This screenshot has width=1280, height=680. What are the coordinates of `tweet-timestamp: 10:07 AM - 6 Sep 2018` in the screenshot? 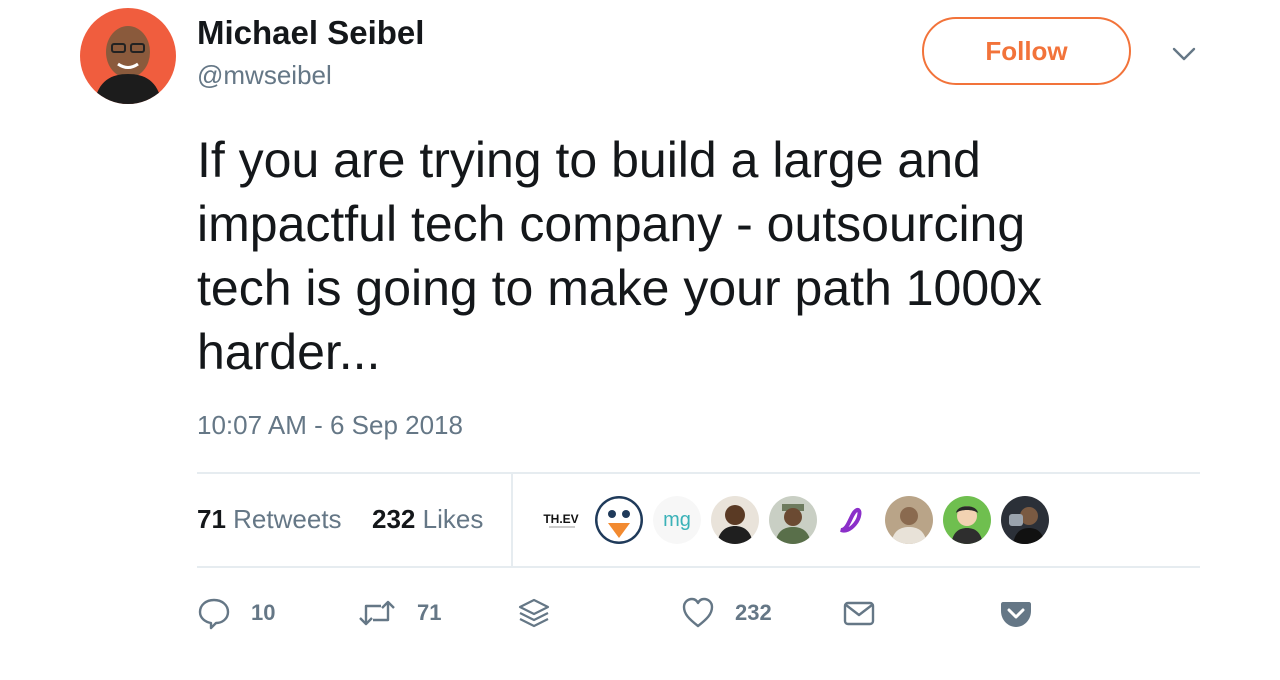 It's located at (330, 425).